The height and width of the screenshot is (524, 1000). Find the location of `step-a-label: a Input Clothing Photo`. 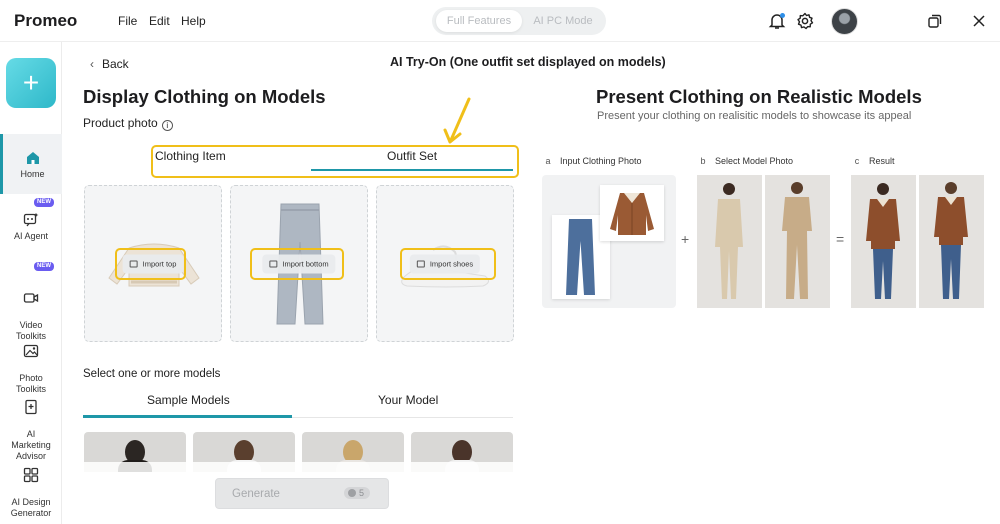

step-a-label: a Input Clothing Photo is located at coordinates (592, 161).